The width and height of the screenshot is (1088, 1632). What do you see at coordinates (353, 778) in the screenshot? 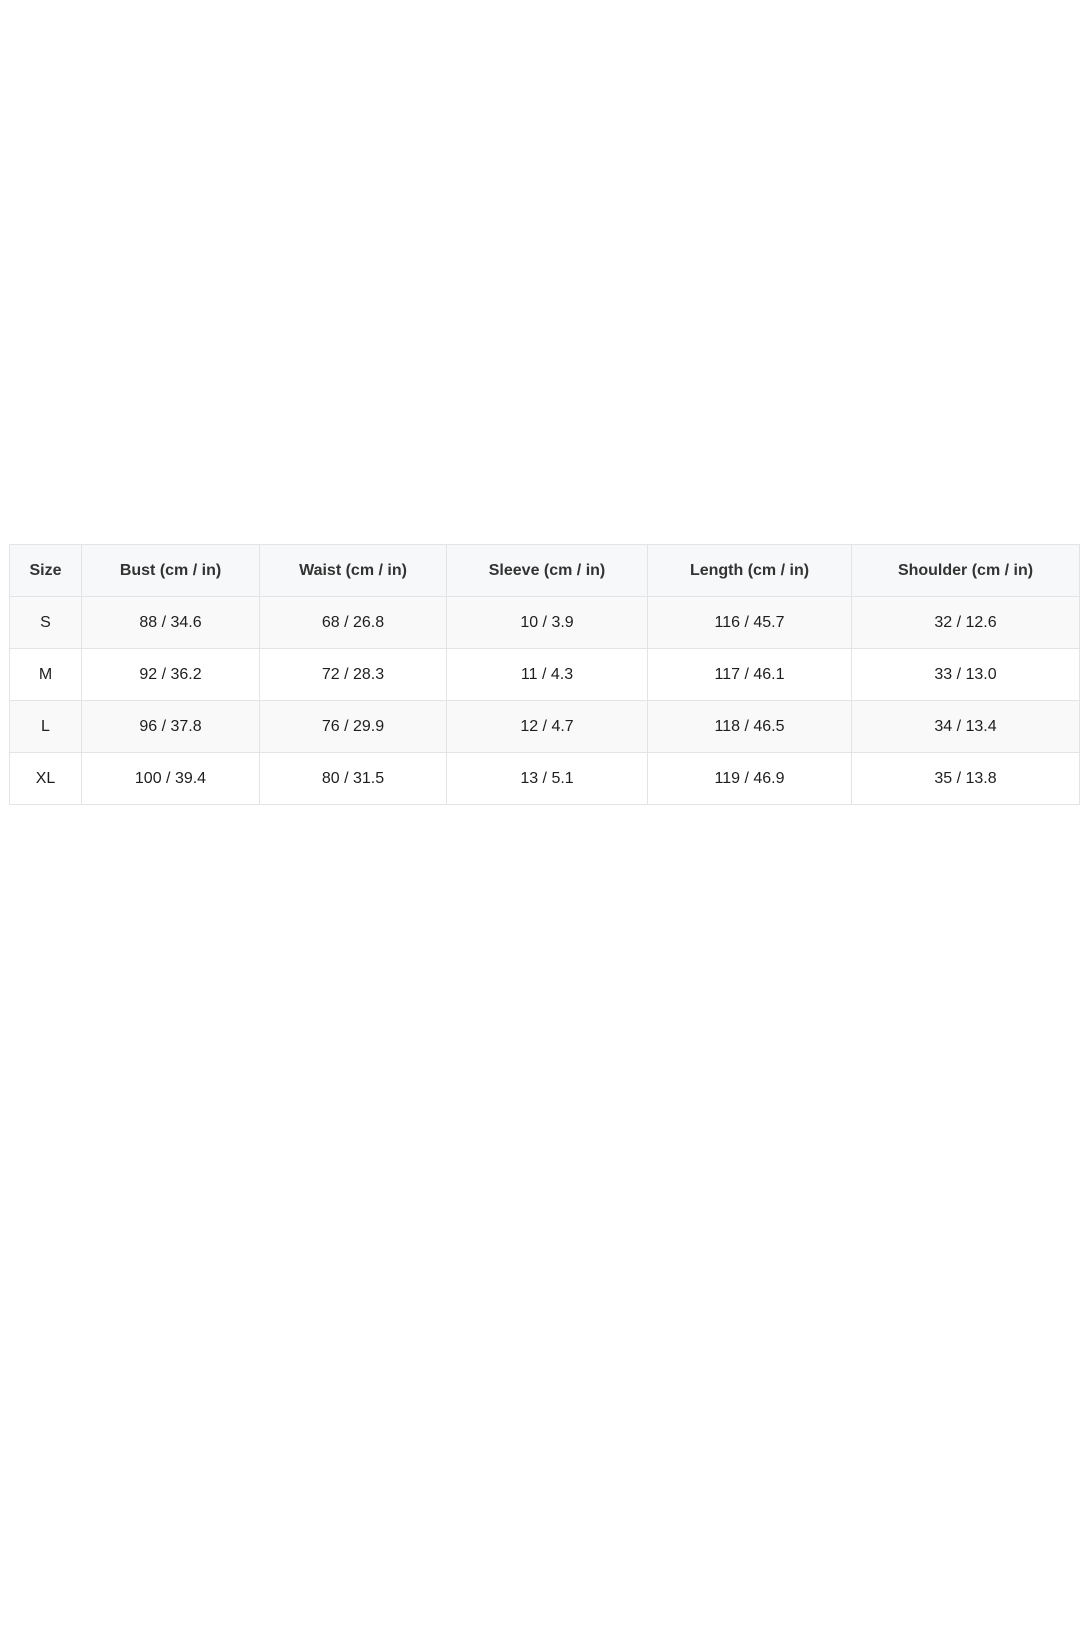
I see `cell-waist: 80 / 31.5` at bounding box center [353, 778].